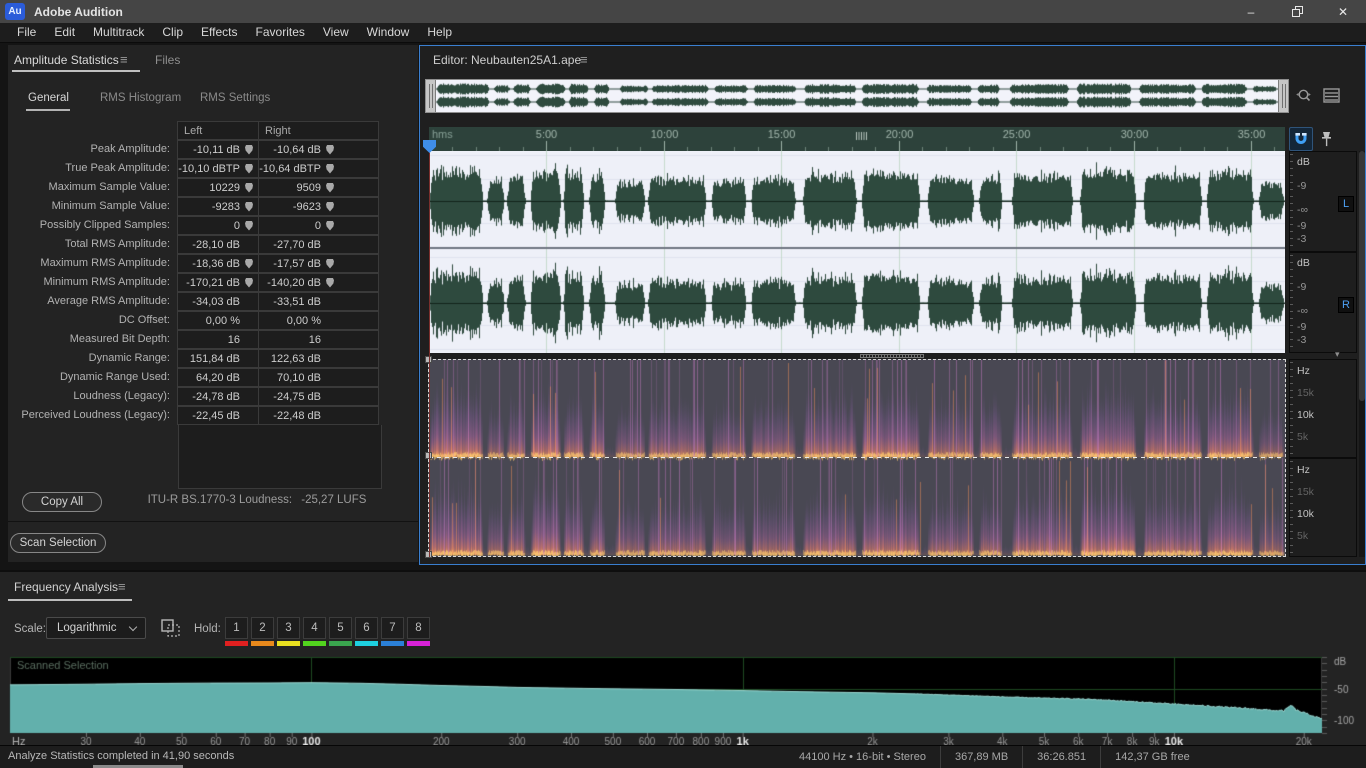 The width and height of the screenshot is (1366, 768). What do you see at coordinates (299, 244) in the screenshot?
I see `stat-value-right: -27,70 dB` at bounding box center [299, 244].